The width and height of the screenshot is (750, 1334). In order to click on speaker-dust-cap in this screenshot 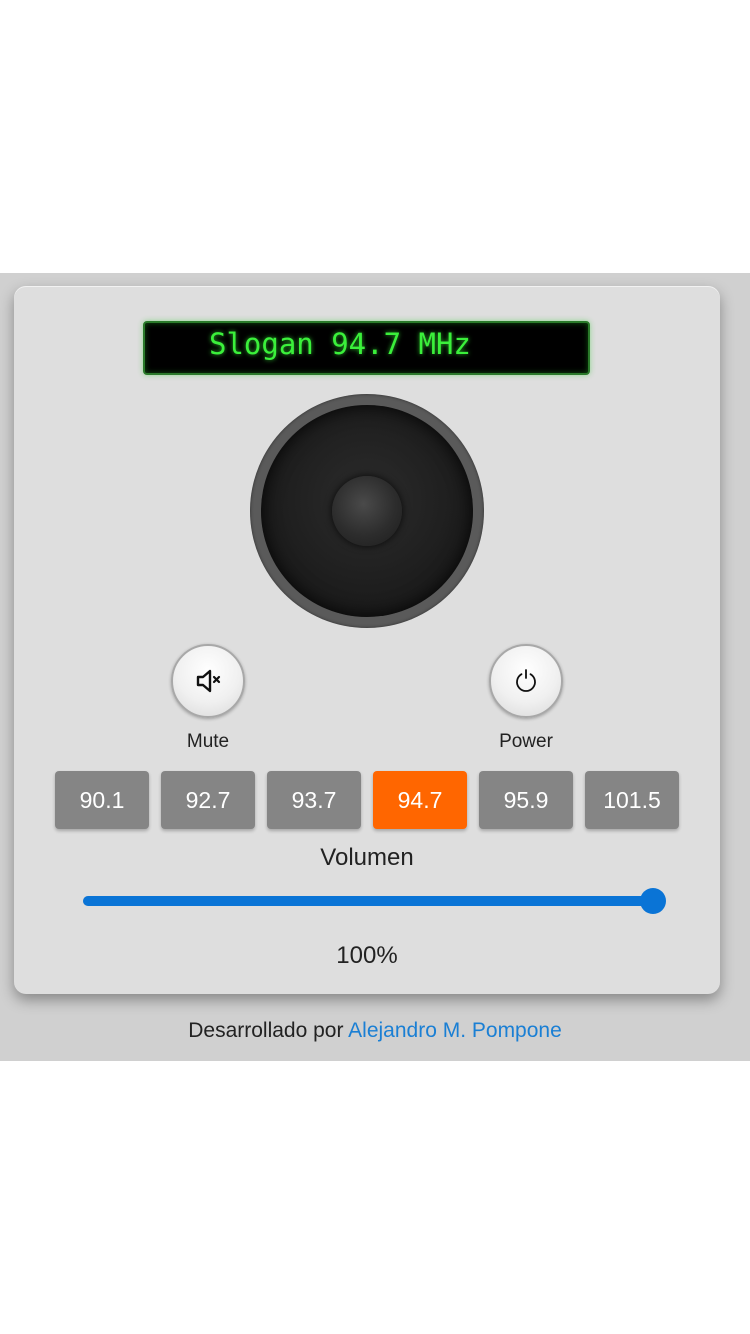, I will do `click(367, 511)`.